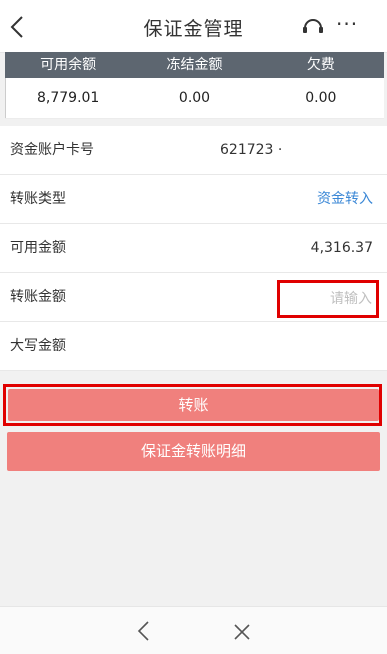 The width and height of the screenshot is (387, 654). I want to click on balance-col-frozen: 冻结金额, so click(194, 65).